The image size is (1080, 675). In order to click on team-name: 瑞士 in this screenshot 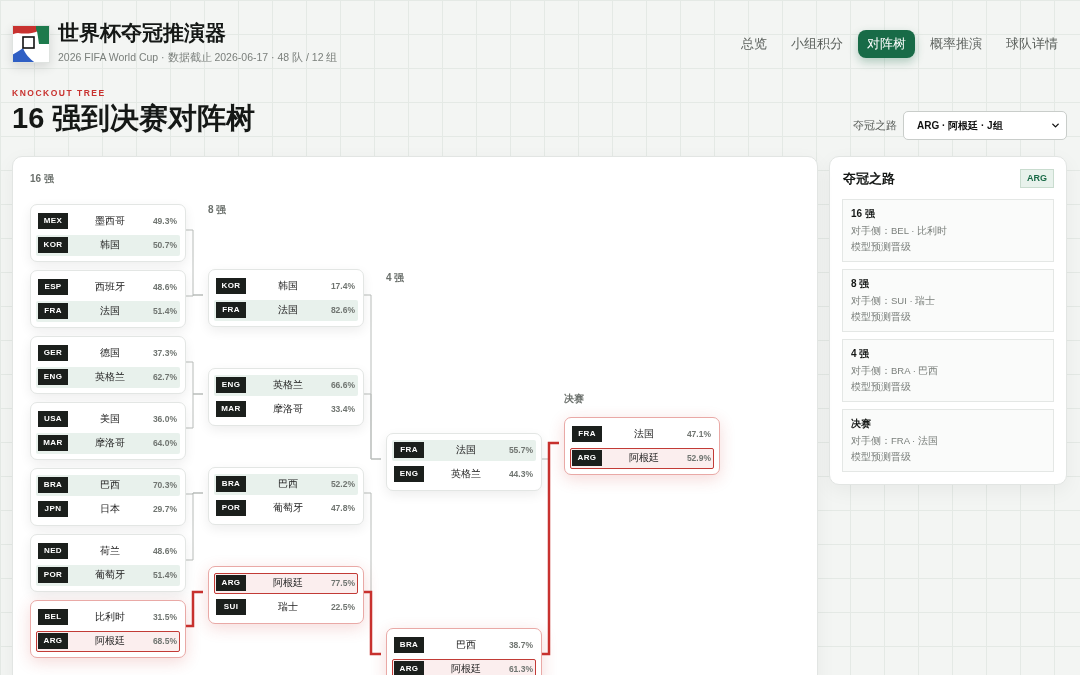, I will do `click(288, 607)`.